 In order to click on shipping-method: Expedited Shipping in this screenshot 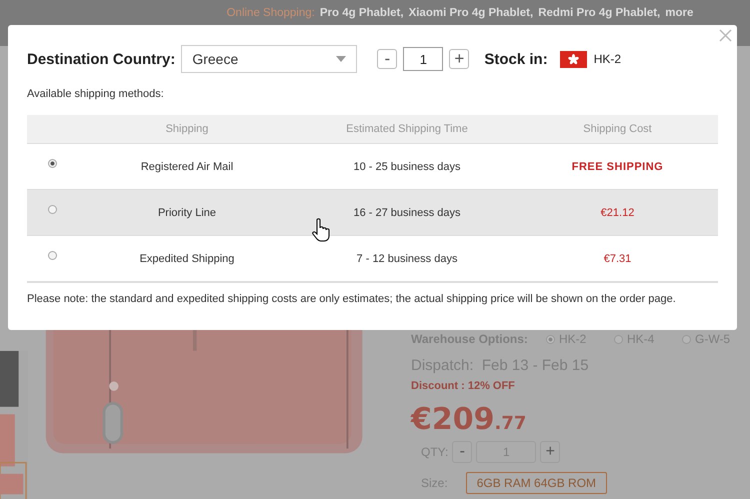, I will do `click(187, 258)`.